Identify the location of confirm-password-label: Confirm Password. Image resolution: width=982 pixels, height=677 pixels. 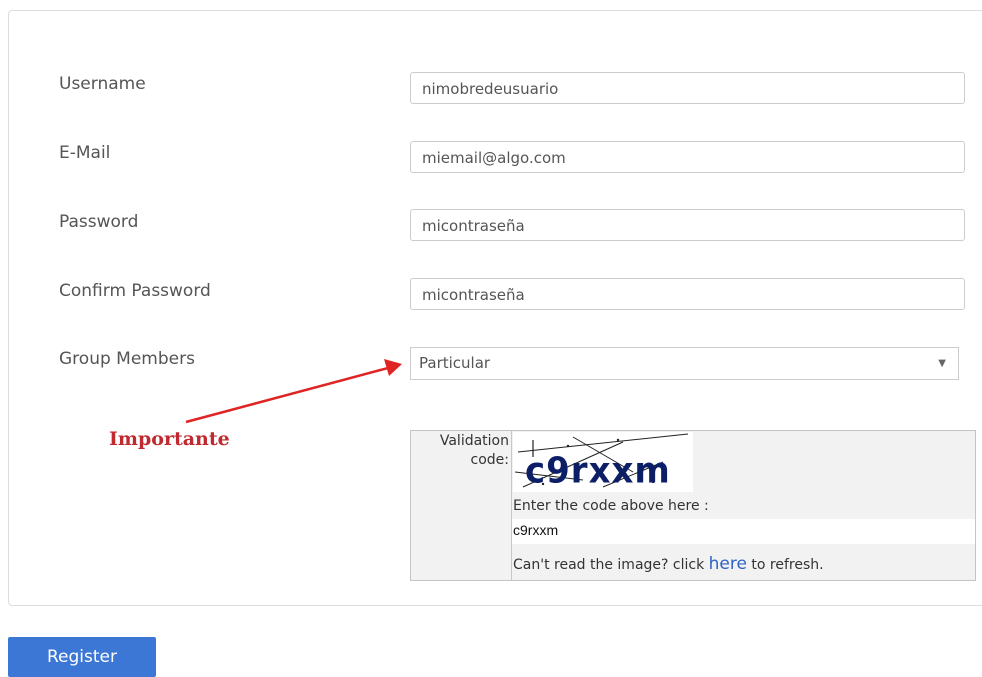
(135, 291).